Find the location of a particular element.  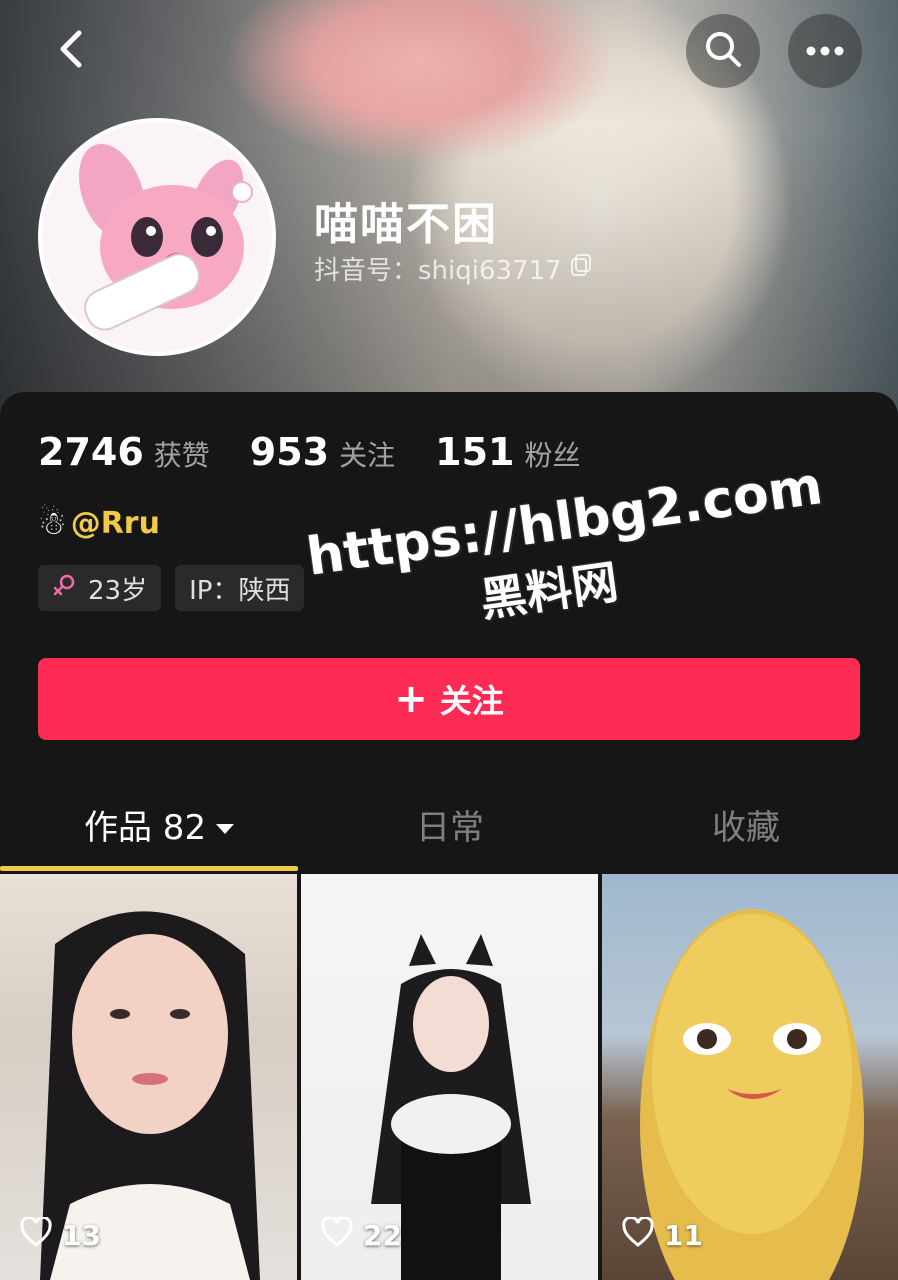

stats-row: 2746 获赞 953 关注 151 粉丝 is located at coordinates (329, 452).